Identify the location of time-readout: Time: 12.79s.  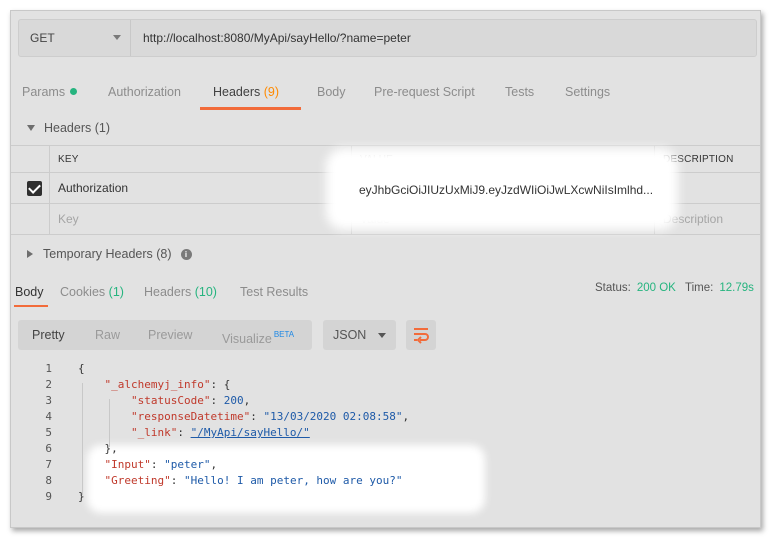
(719, 288).